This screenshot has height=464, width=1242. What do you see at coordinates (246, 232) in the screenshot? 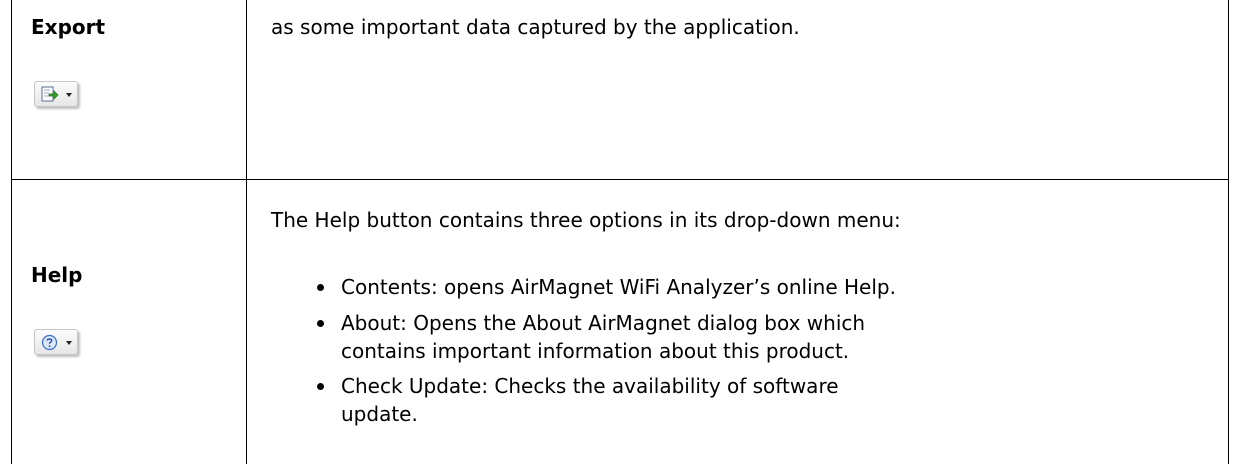
I see `column-divider` at bounding box center [246, 232].